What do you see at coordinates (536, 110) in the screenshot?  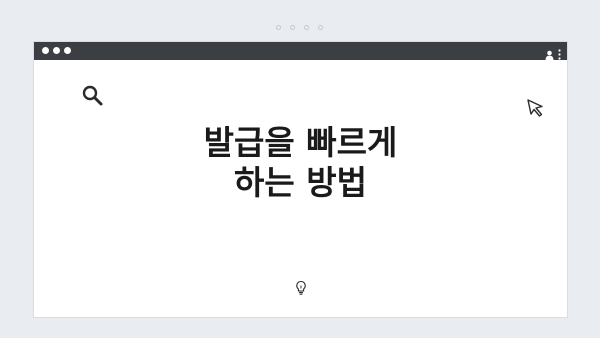 I see `cursor-icon` at bounding box center [536, 110].